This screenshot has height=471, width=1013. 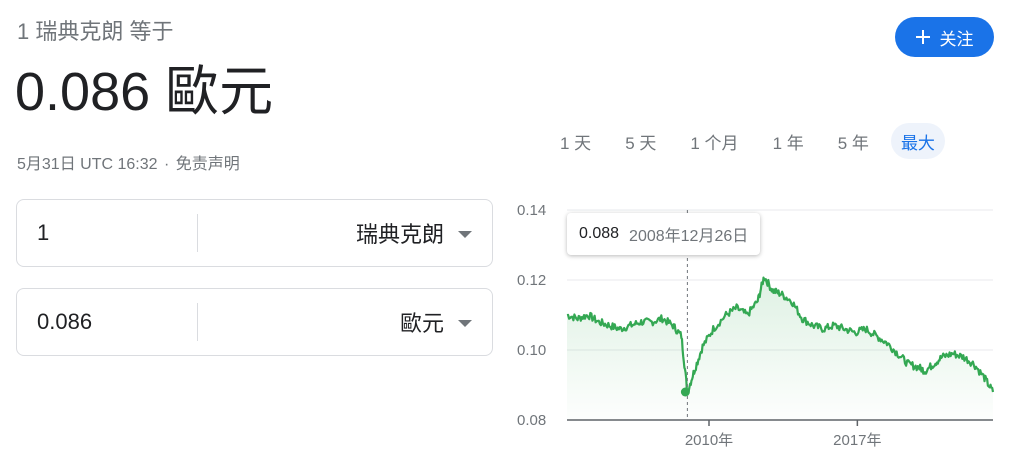 I want to click on timestamp-line: 5月31日 UTC 16:32 · 免责声明, so click(x=128, y=162).